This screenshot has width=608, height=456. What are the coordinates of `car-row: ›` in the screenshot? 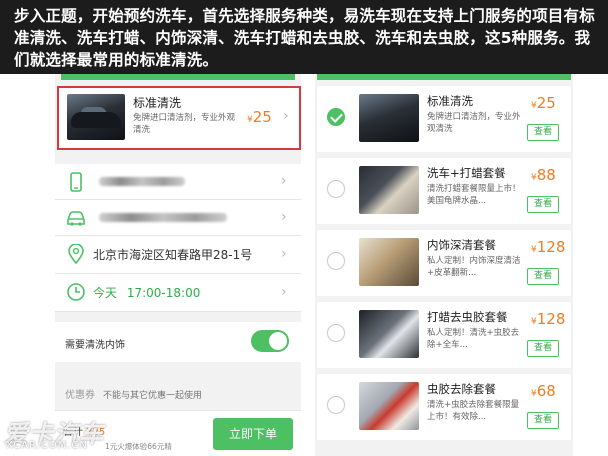 It's located at (178, 218).